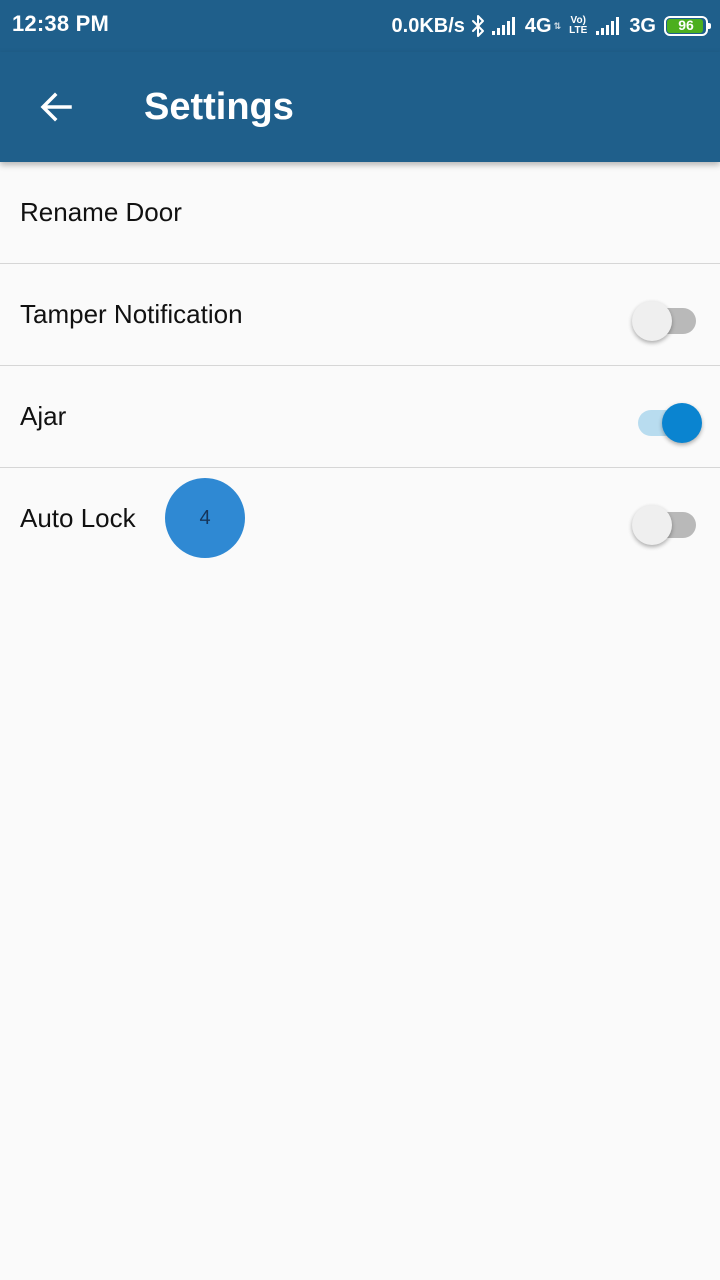 This screenshot has width=720, height=1280. What do you see at coordinates (360, 417) in the screenshot?
I see `setting-ajar: Ajar` at bounding box center [360, 417].